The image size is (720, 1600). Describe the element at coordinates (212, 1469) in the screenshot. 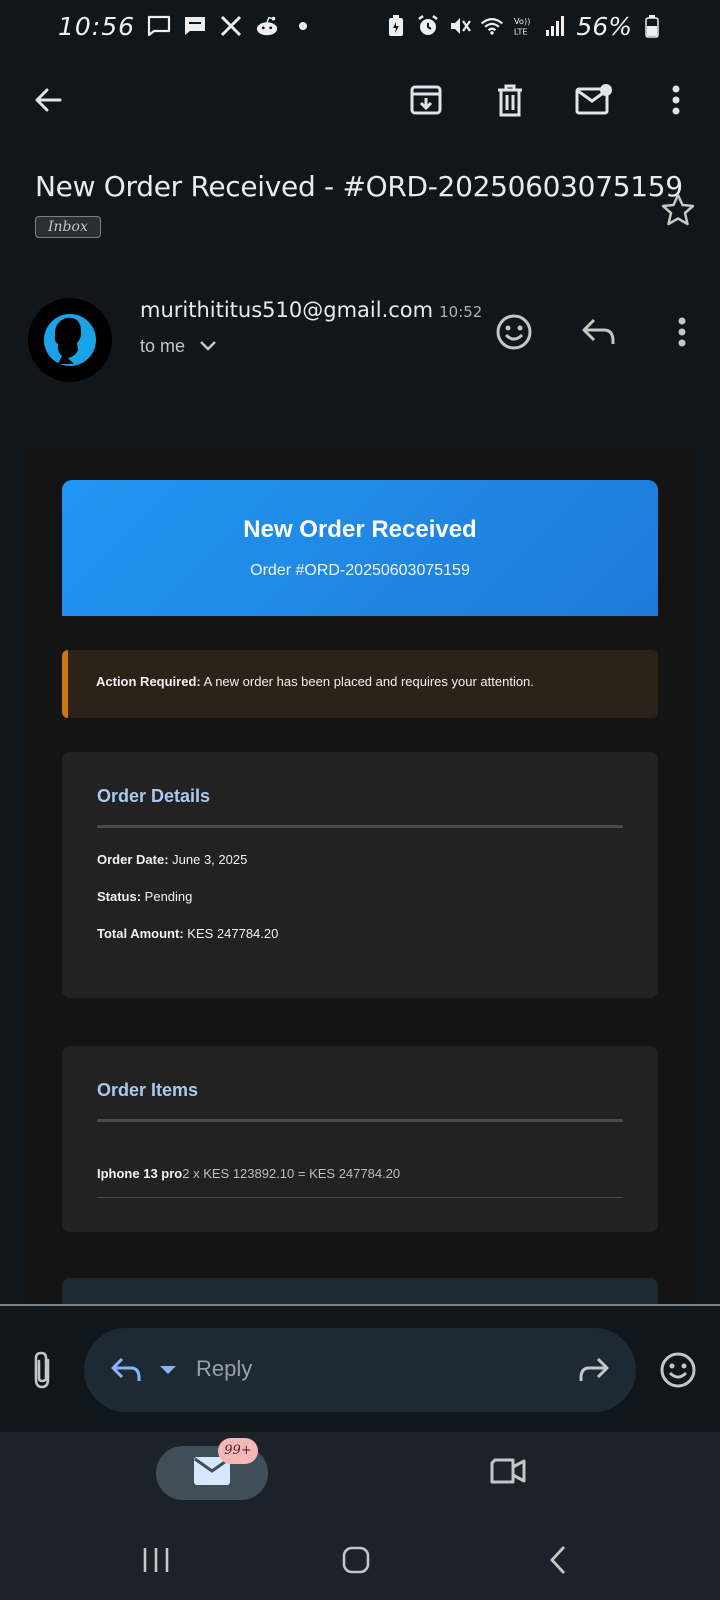

I see `mail-tab: 99+` at that location.